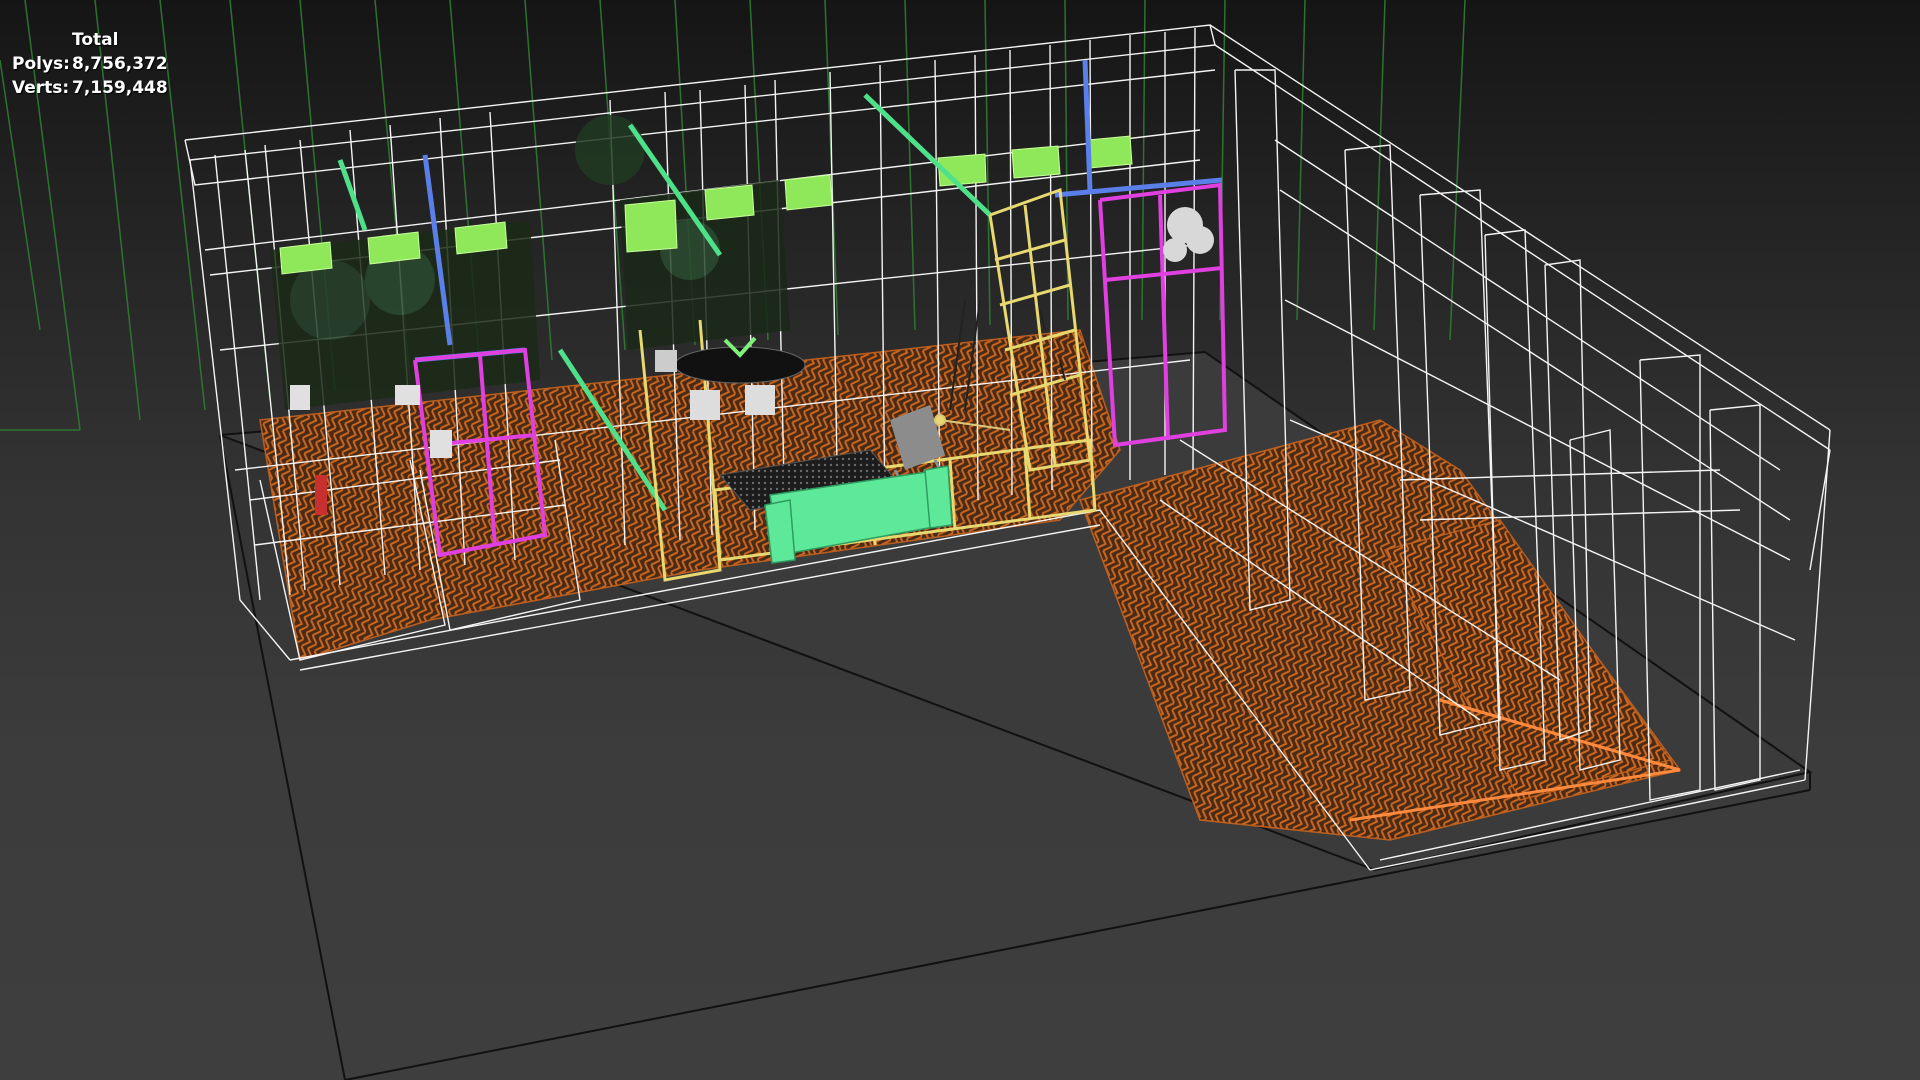 This screenshot has width=1920, height=1080. What do you see at coordinates (1188, 234) in the screenshot?
I see `right-room-plant` at bounding box center [1188, 234].